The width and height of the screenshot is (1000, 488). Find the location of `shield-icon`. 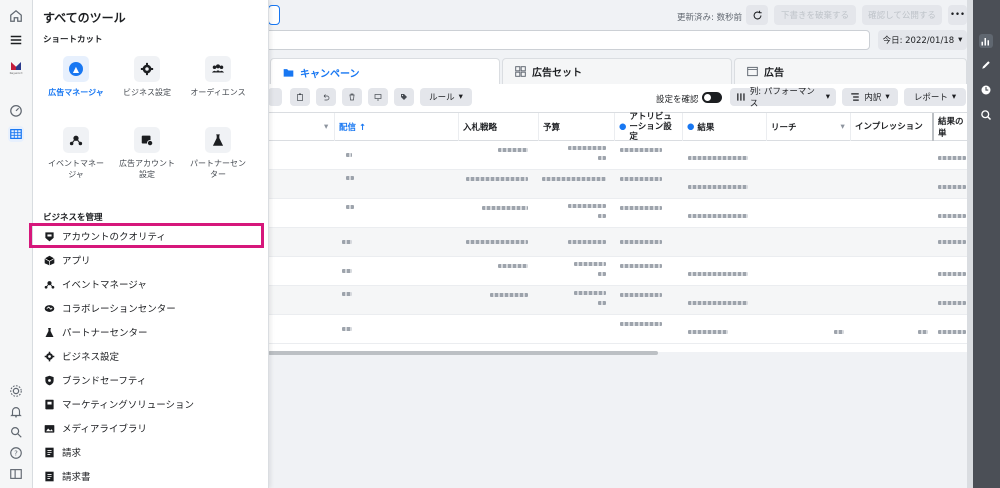

shield-icon is located at coordinates (49, 380).